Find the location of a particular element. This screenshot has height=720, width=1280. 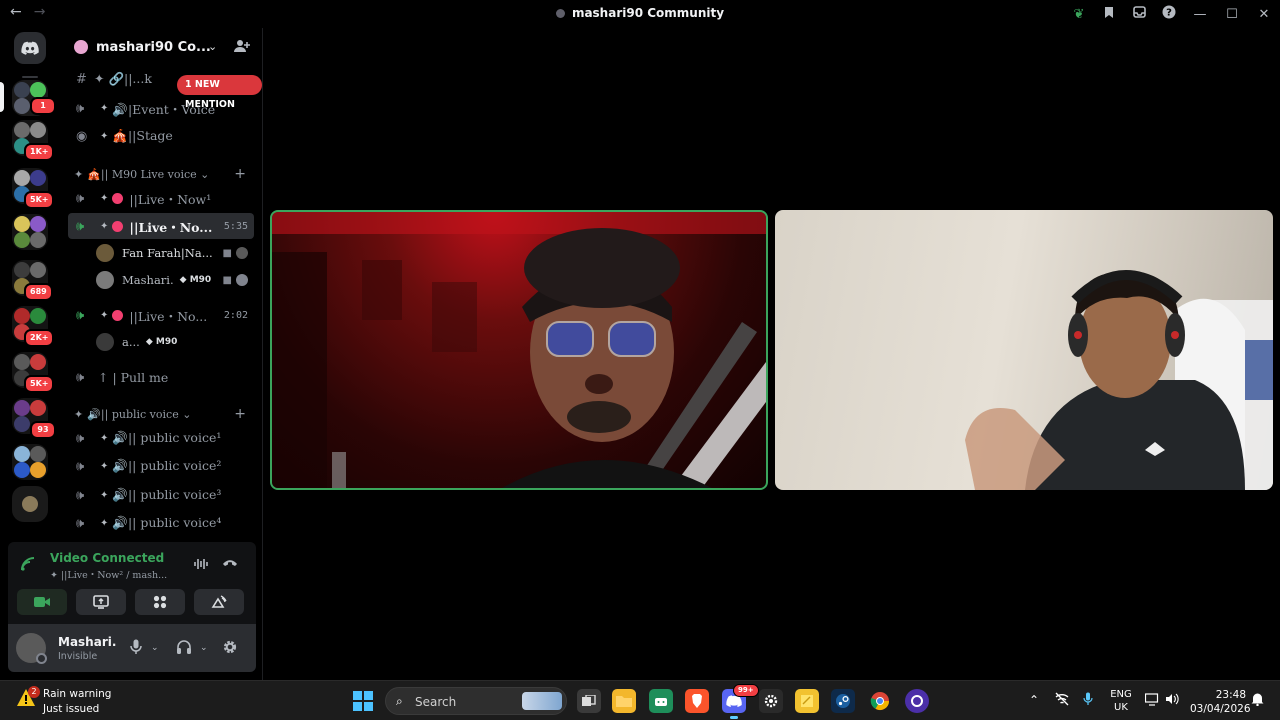

voice-user: Fan Farah|Na... ■ is located at coordinates (175, 253).